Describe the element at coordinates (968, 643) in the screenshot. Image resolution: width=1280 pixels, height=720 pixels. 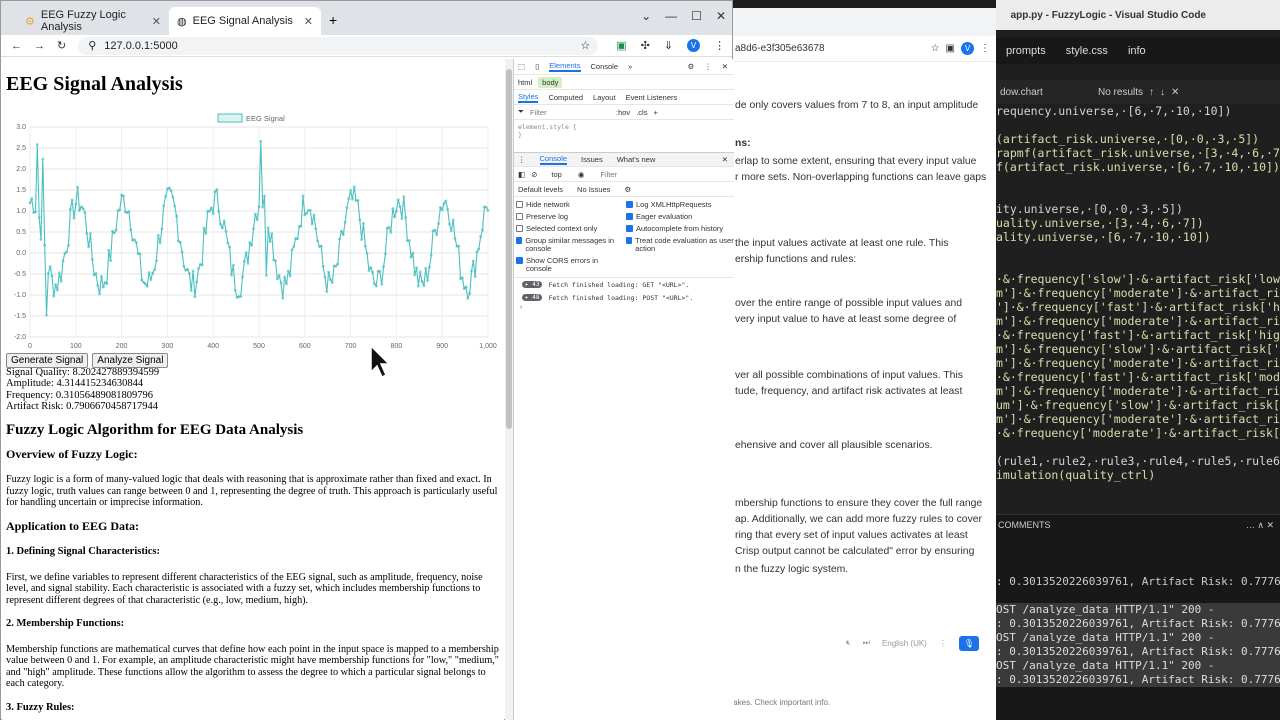
I see `mic-button: 🎙︎` at that location.